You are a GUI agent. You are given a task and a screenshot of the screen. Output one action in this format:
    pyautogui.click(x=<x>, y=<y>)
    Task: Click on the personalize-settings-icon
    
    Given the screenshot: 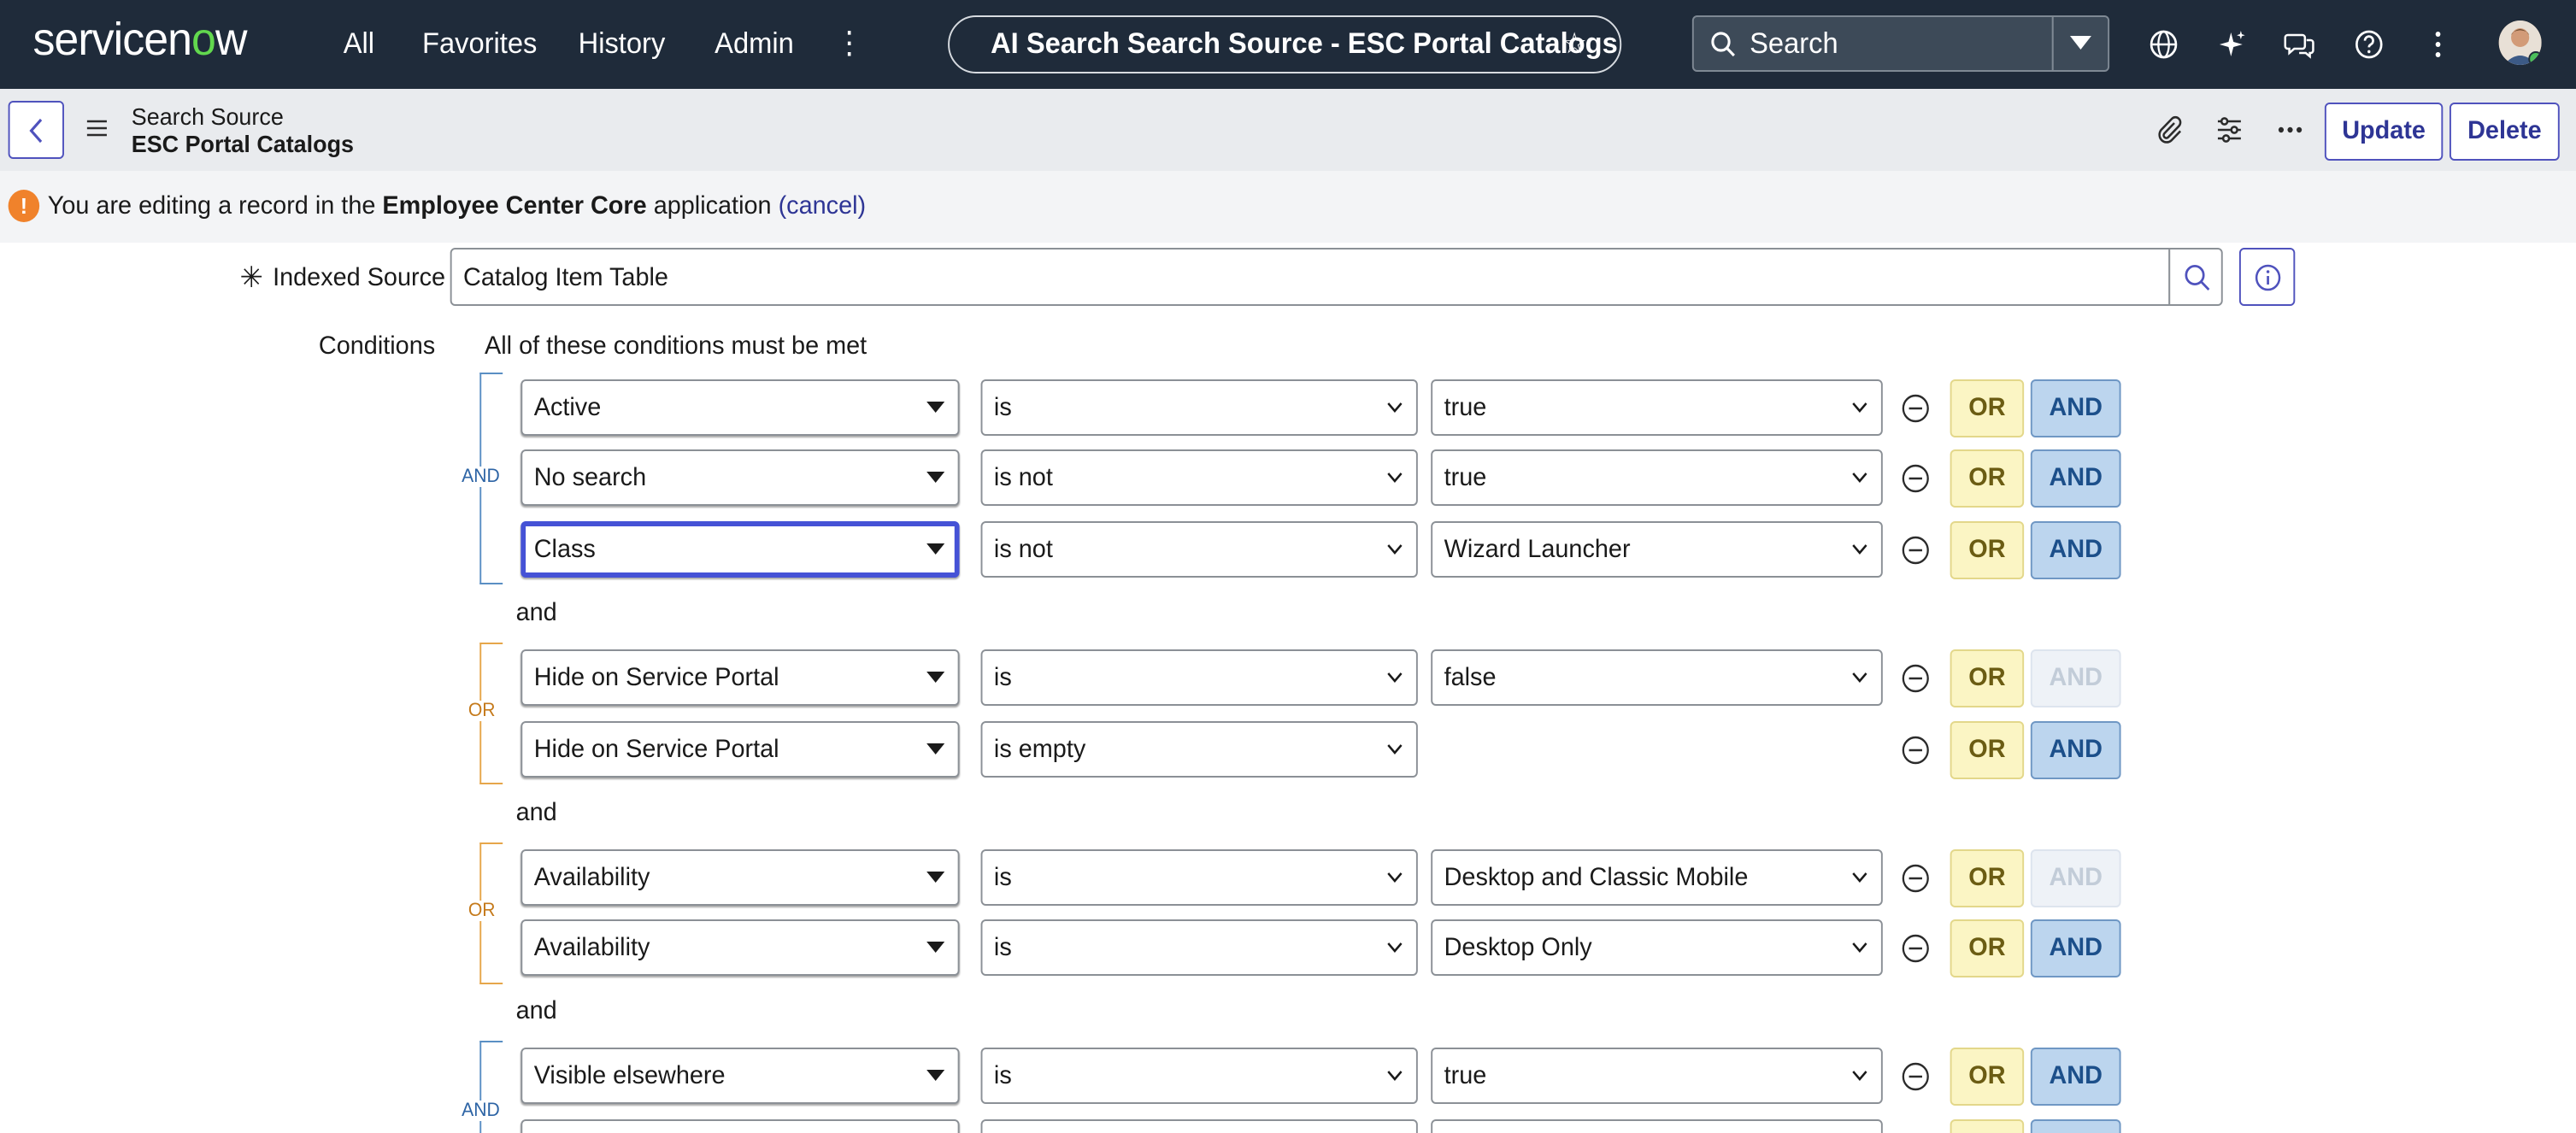 What is the action you would take?
    pyautogui.click(x=2229, y=129)
    